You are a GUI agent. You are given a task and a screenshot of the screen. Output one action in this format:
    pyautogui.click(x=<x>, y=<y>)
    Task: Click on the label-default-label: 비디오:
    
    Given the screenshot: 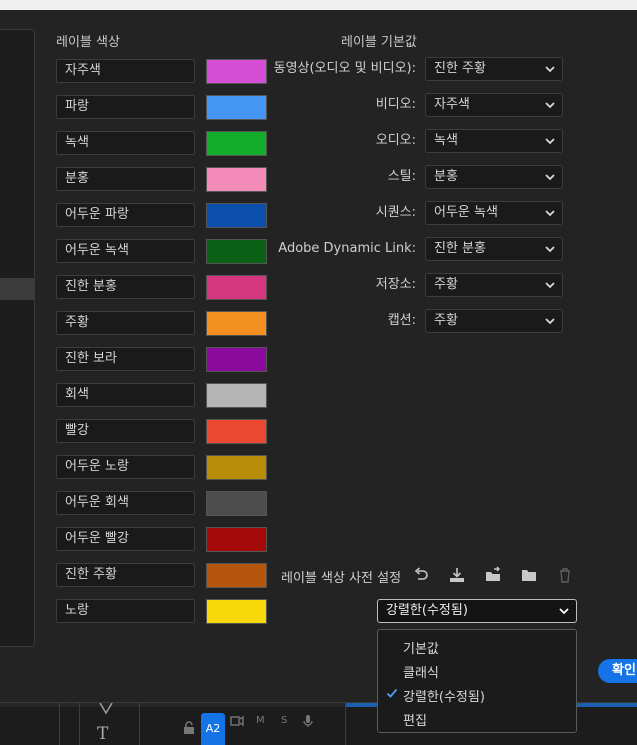 What is the action you would take?
    pyautogui.click(x=395, y=104)
    